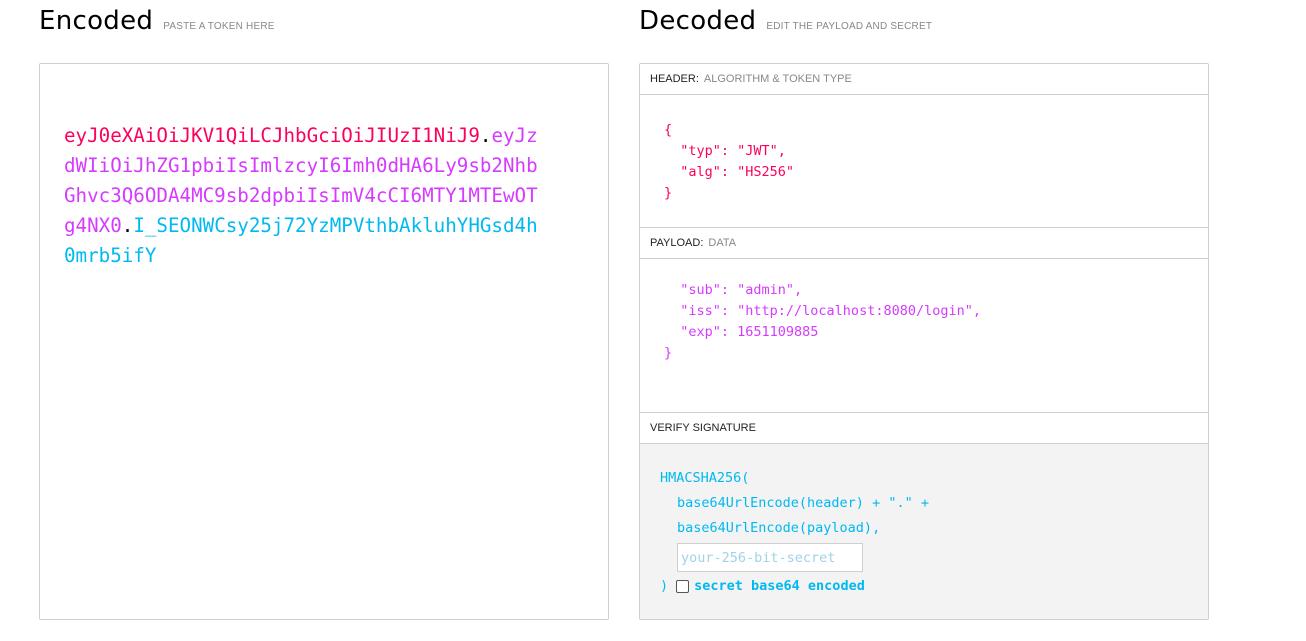 The image size is (1306, 641). What do you see at coordinates (96, 21) in the screenshot?
I see `encoded-title: Encoded` at bounding box center [96, 21].